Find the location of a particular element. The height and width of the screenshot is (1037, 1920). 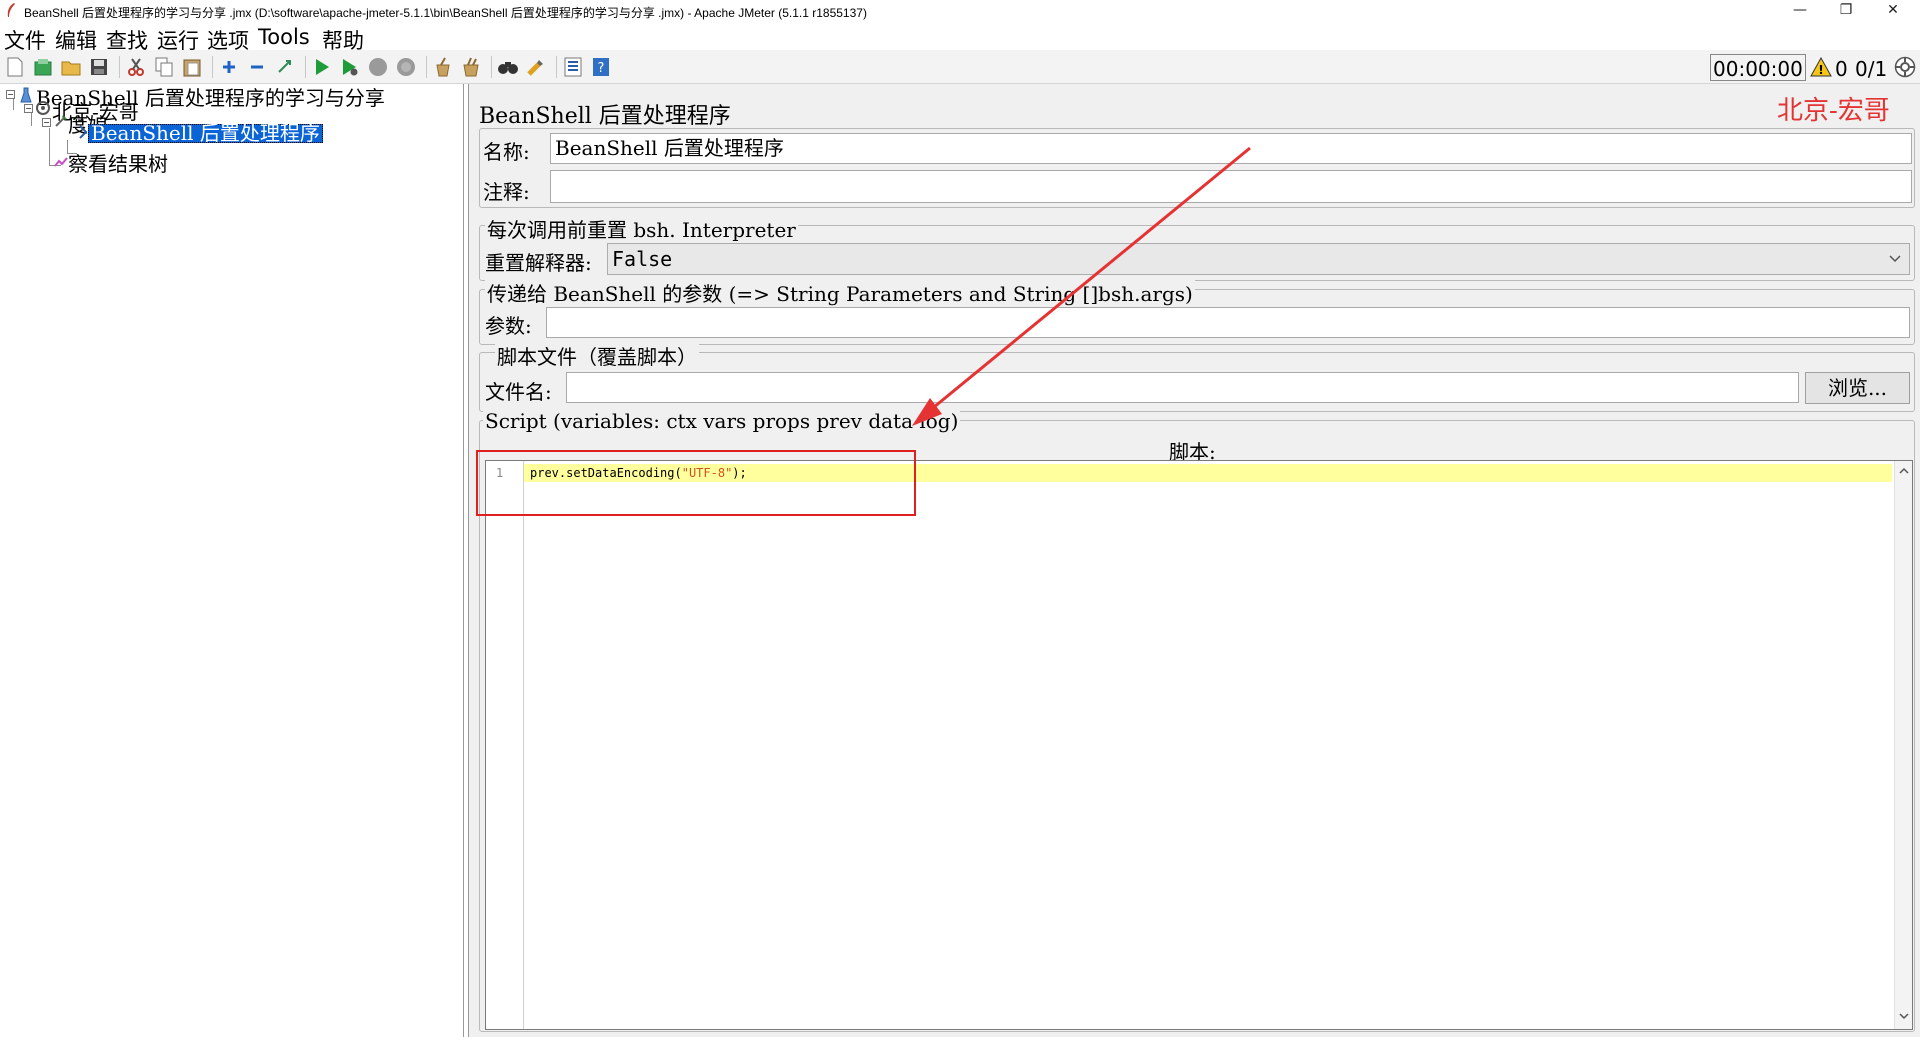

annotation-arrow is located at coordinates (1081, 286).